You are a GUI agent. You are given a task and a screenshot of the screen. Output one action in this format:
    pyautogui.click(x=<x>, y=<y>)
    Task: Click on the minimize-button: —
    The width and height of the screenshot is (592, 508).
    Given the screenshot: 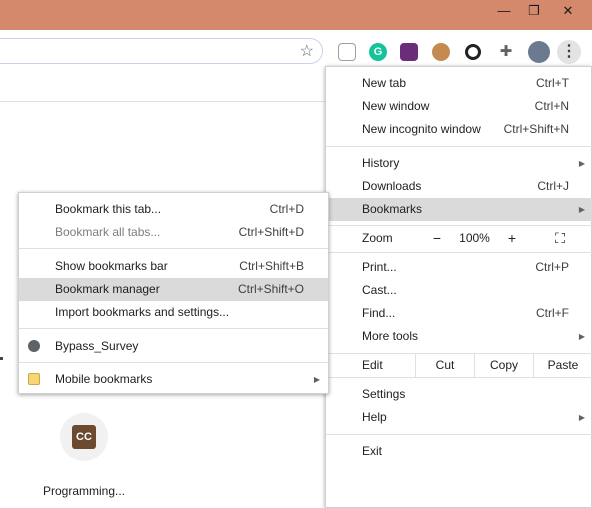 What is the action you would take?
    pyautogui.click(x=504, y=11)
    